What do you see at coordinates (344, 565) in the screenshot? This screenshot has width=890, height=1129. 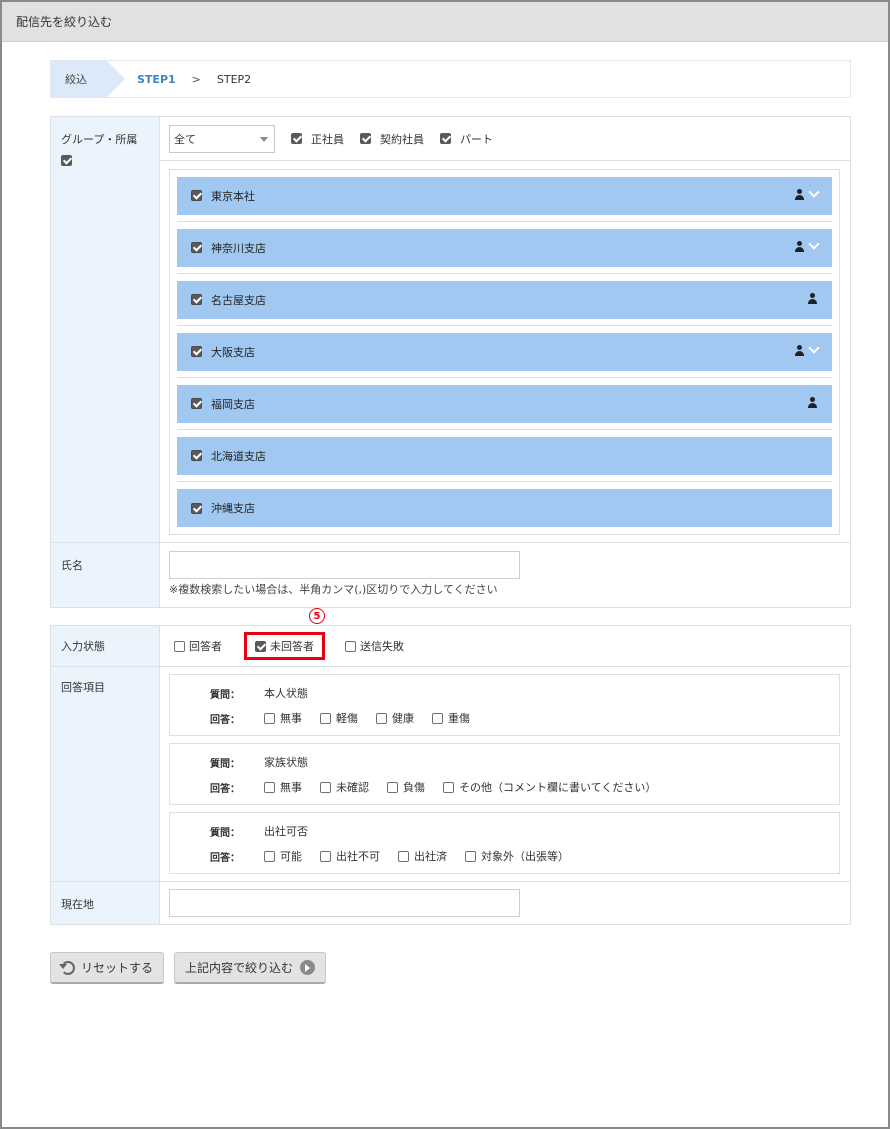 I see `name-input` at bounding box center [344, 565].